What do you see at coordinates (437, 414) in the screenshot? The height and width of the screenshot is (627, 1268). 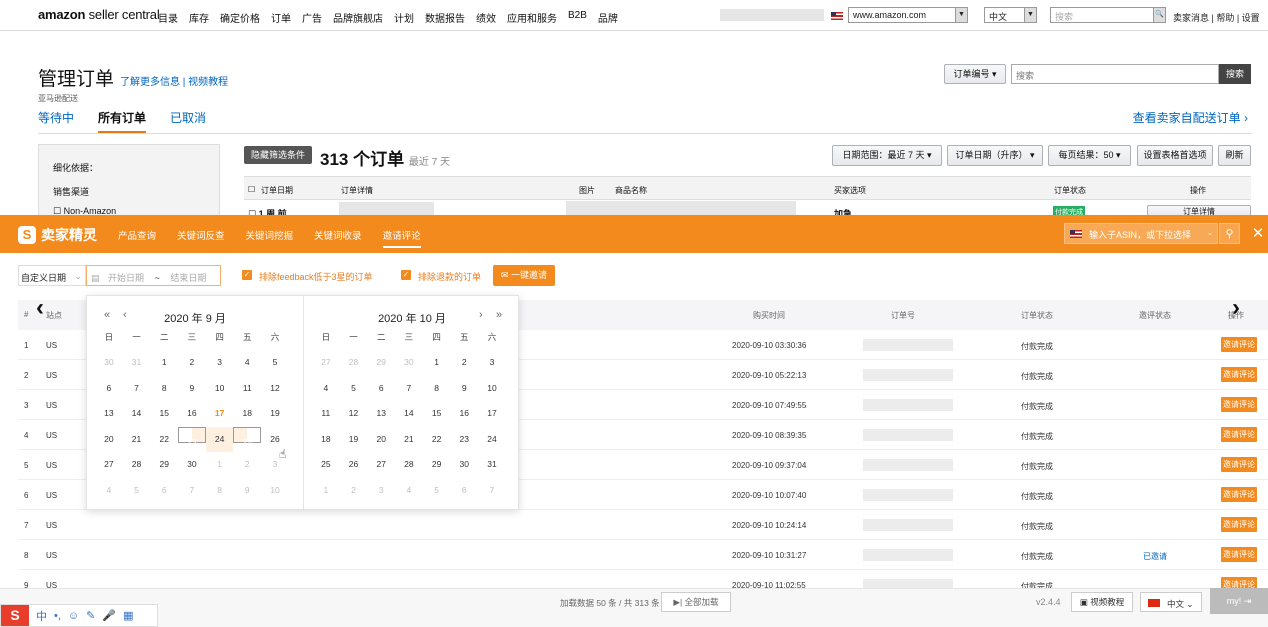 I see `calendar-day: 15` at bounding box center [437, 414].